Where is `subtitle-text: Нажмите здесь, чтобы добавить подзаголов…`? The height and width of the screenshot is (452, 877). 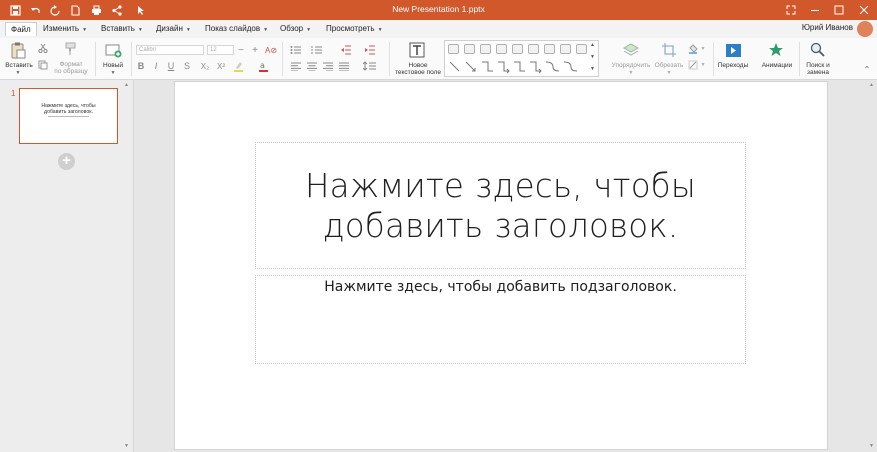
subtitle-text: Нажмите здесь, чтобы добавить подзаголов… is located at coordinates (500, 287).